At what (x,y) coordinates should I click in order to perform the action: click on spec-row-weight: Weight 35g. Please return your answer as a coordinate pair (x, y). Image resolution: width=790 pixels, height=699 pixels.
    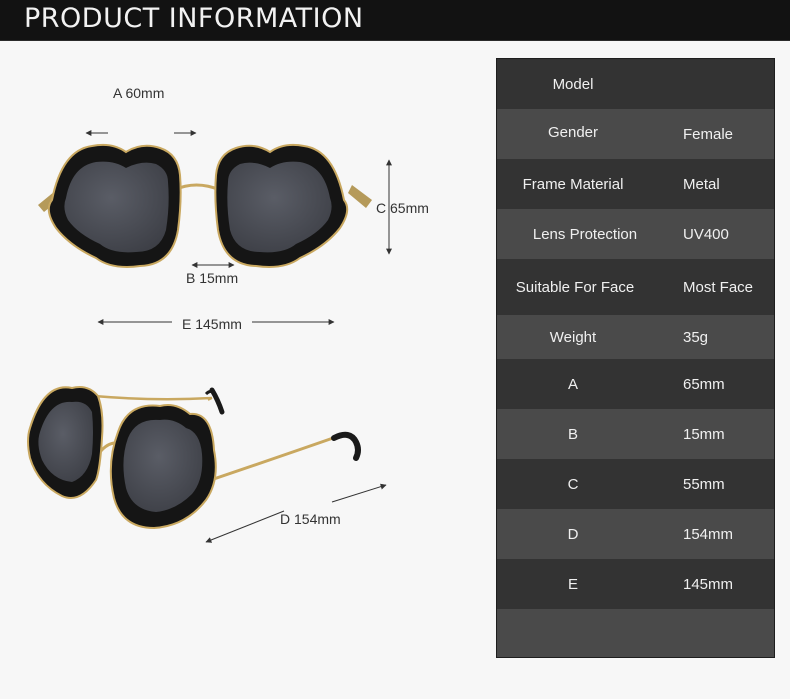
    Looking at the image, I should click on (635, 337).